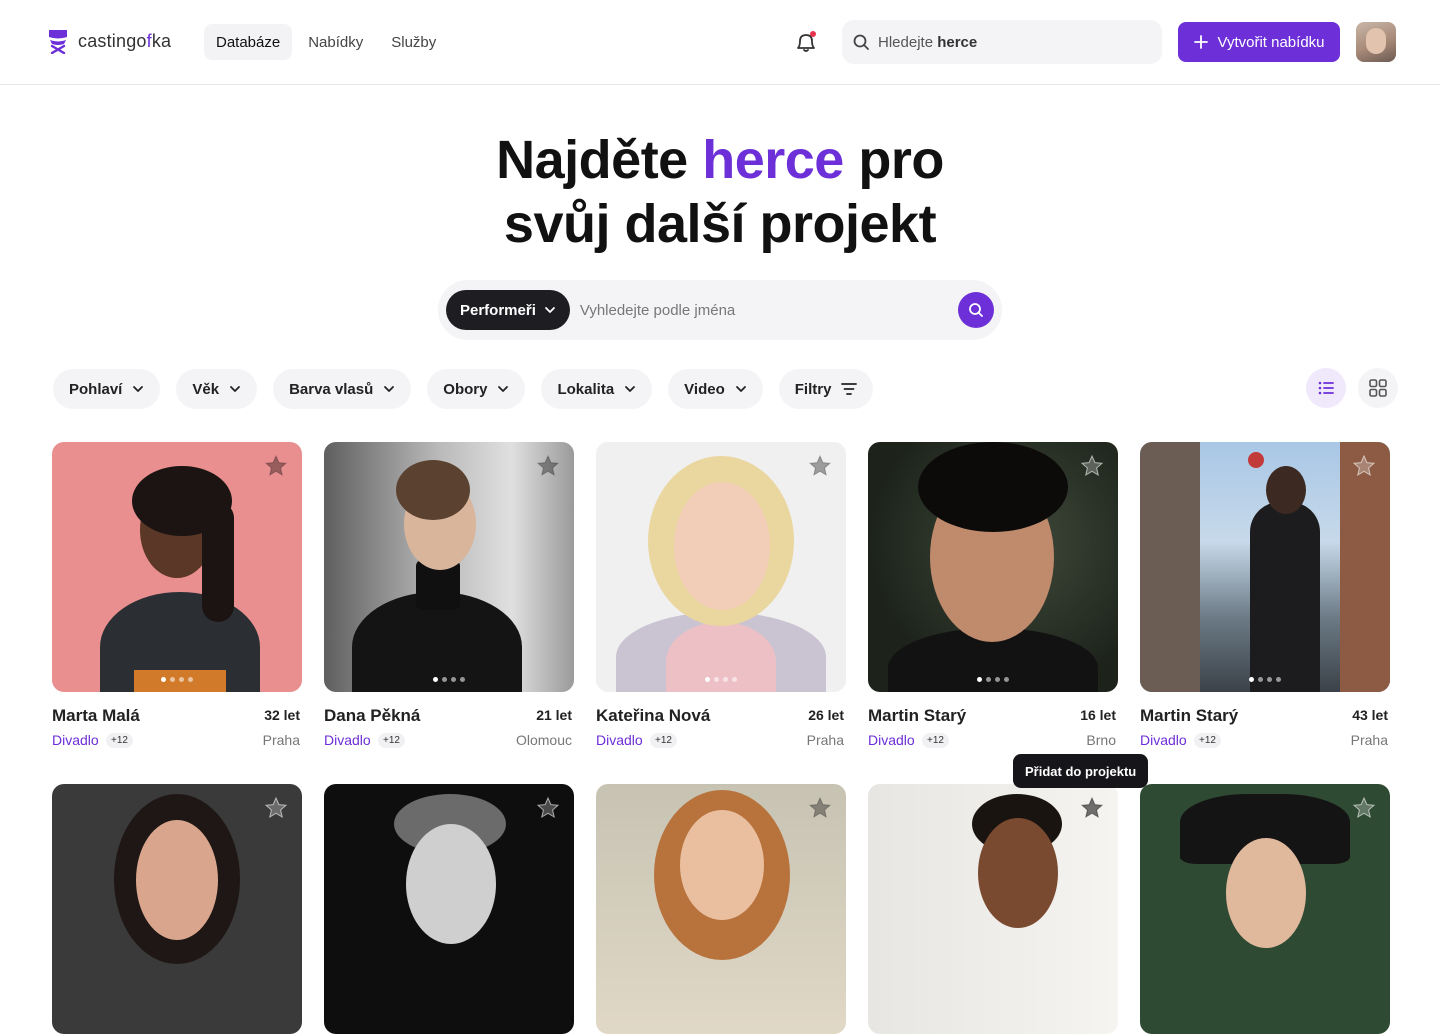 The image size is (1440, 1034). I want to click on nav-item-sluzby: Služby, so click(413, 42).